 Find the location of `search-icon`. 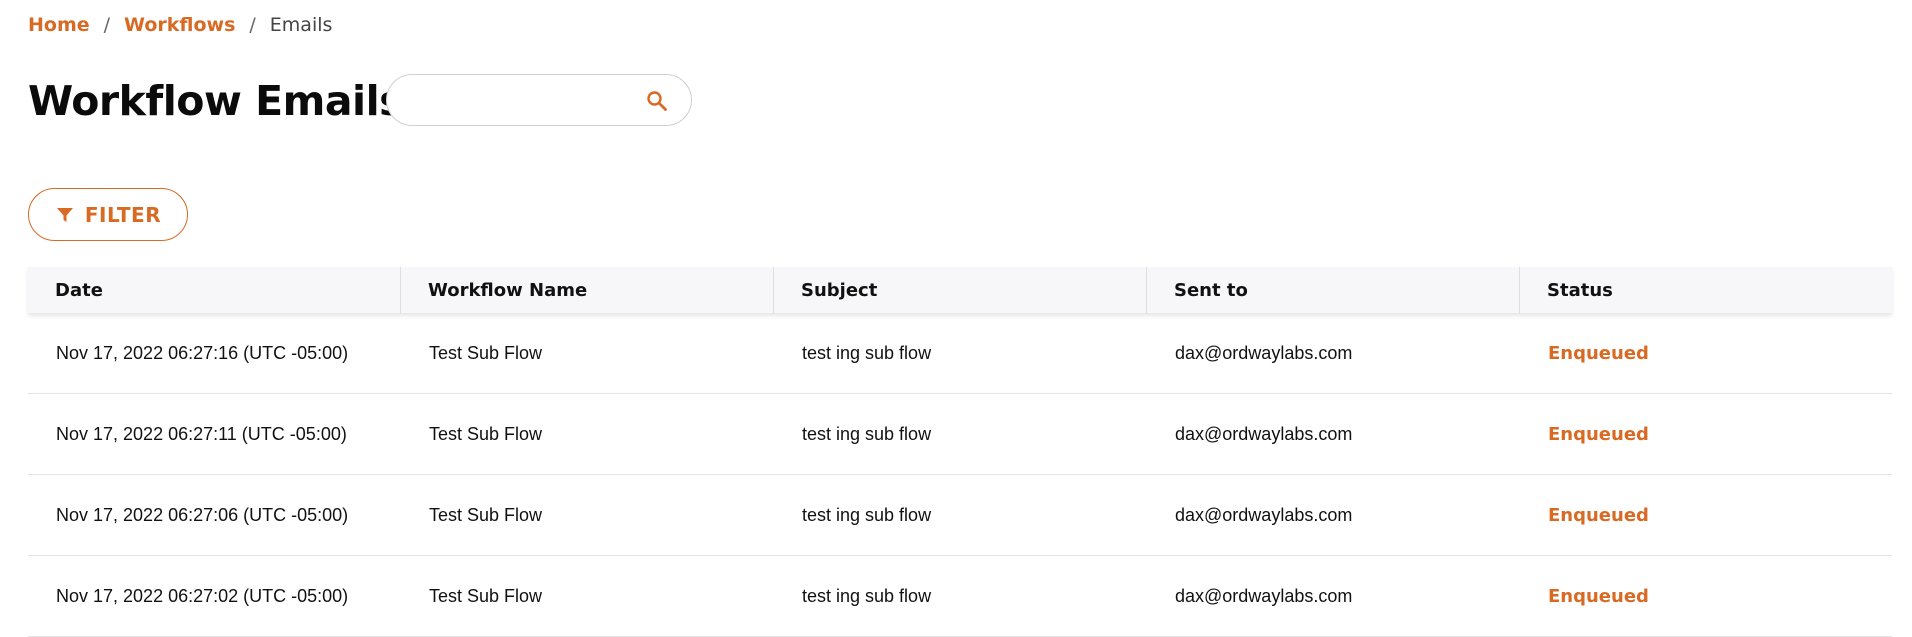

search-icon is located at coordinates (657, 101).